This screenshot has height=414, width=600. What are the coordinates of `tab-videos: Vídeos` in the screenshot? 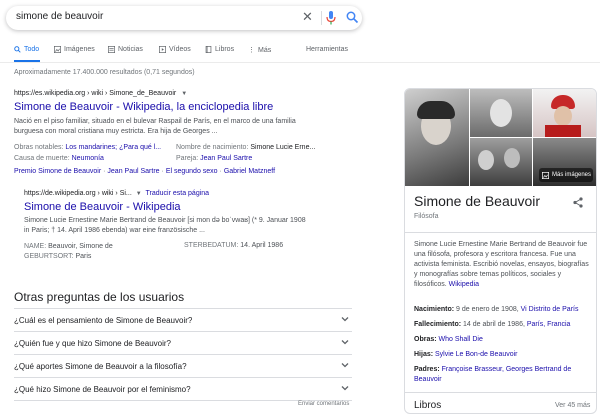 It's located at (175, 49).